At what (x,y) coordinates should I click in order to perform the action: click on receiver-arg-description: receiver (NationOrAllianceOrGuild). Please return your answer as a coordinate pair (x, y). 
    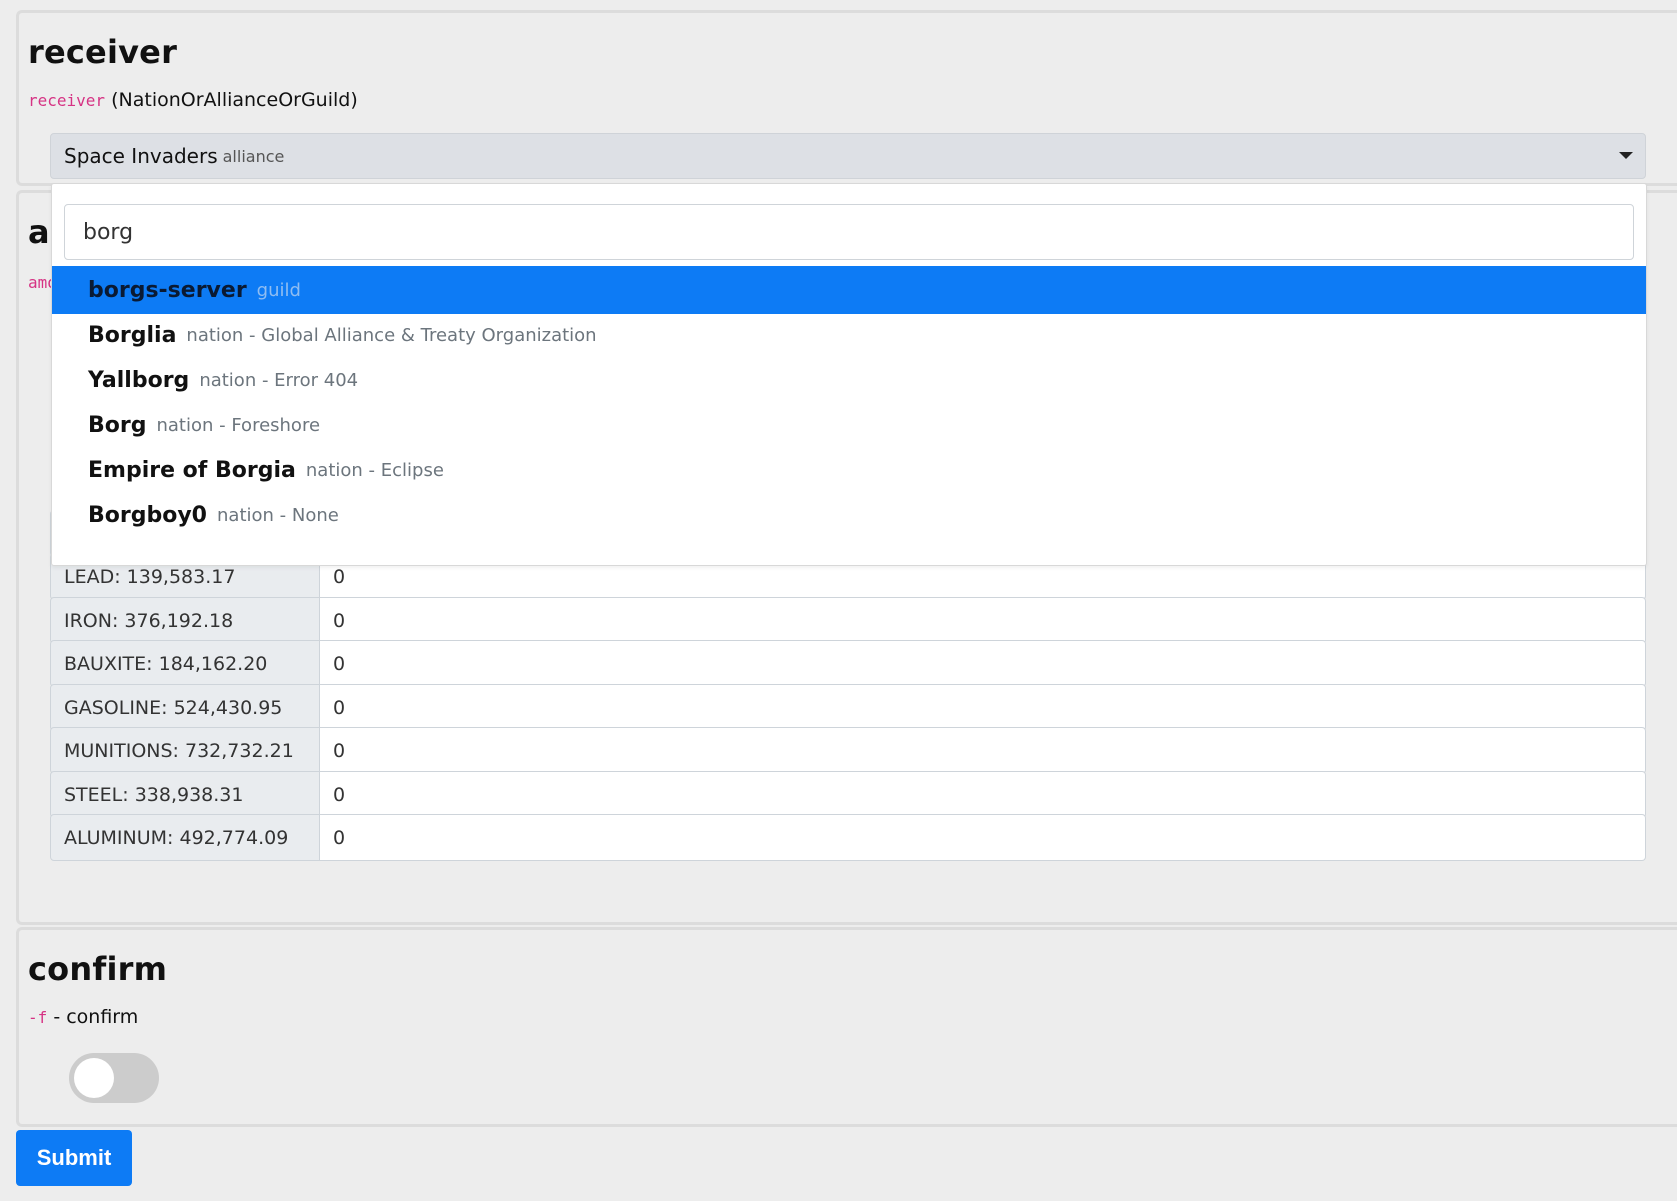
    Looking at the image, I should click on (193, 100).